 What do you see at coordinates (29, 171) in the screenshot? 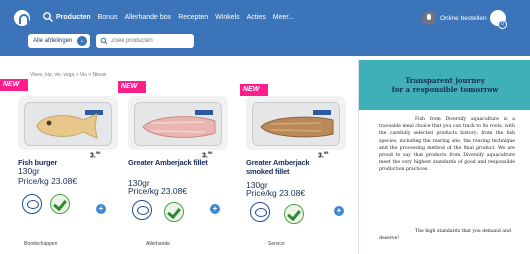
I see `product-weight: 130gr` at bounding box center [29, 171].